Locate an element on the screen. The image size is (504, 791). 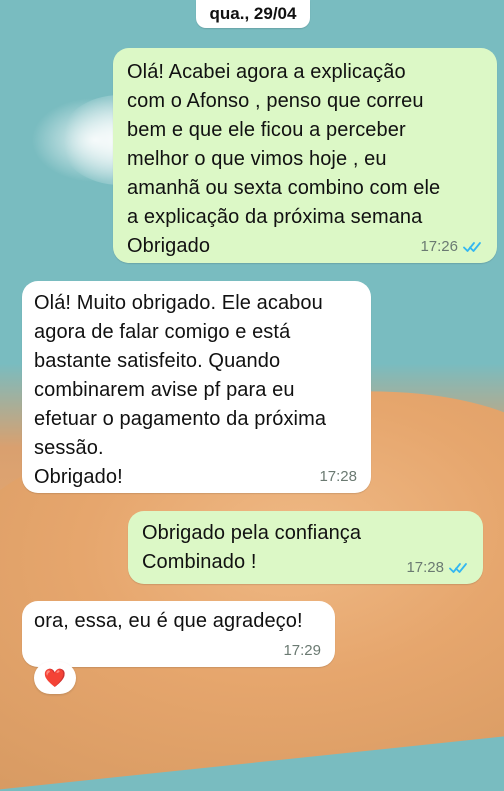
message-meta: 17:29 is located at coordinates (302, 651).